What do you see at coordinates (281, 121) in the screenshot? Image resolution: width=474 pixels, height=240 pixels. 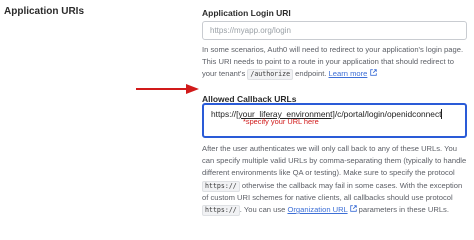 I see `specify-url-annotation: *specify your URL here` at bounding box center [281, 121].